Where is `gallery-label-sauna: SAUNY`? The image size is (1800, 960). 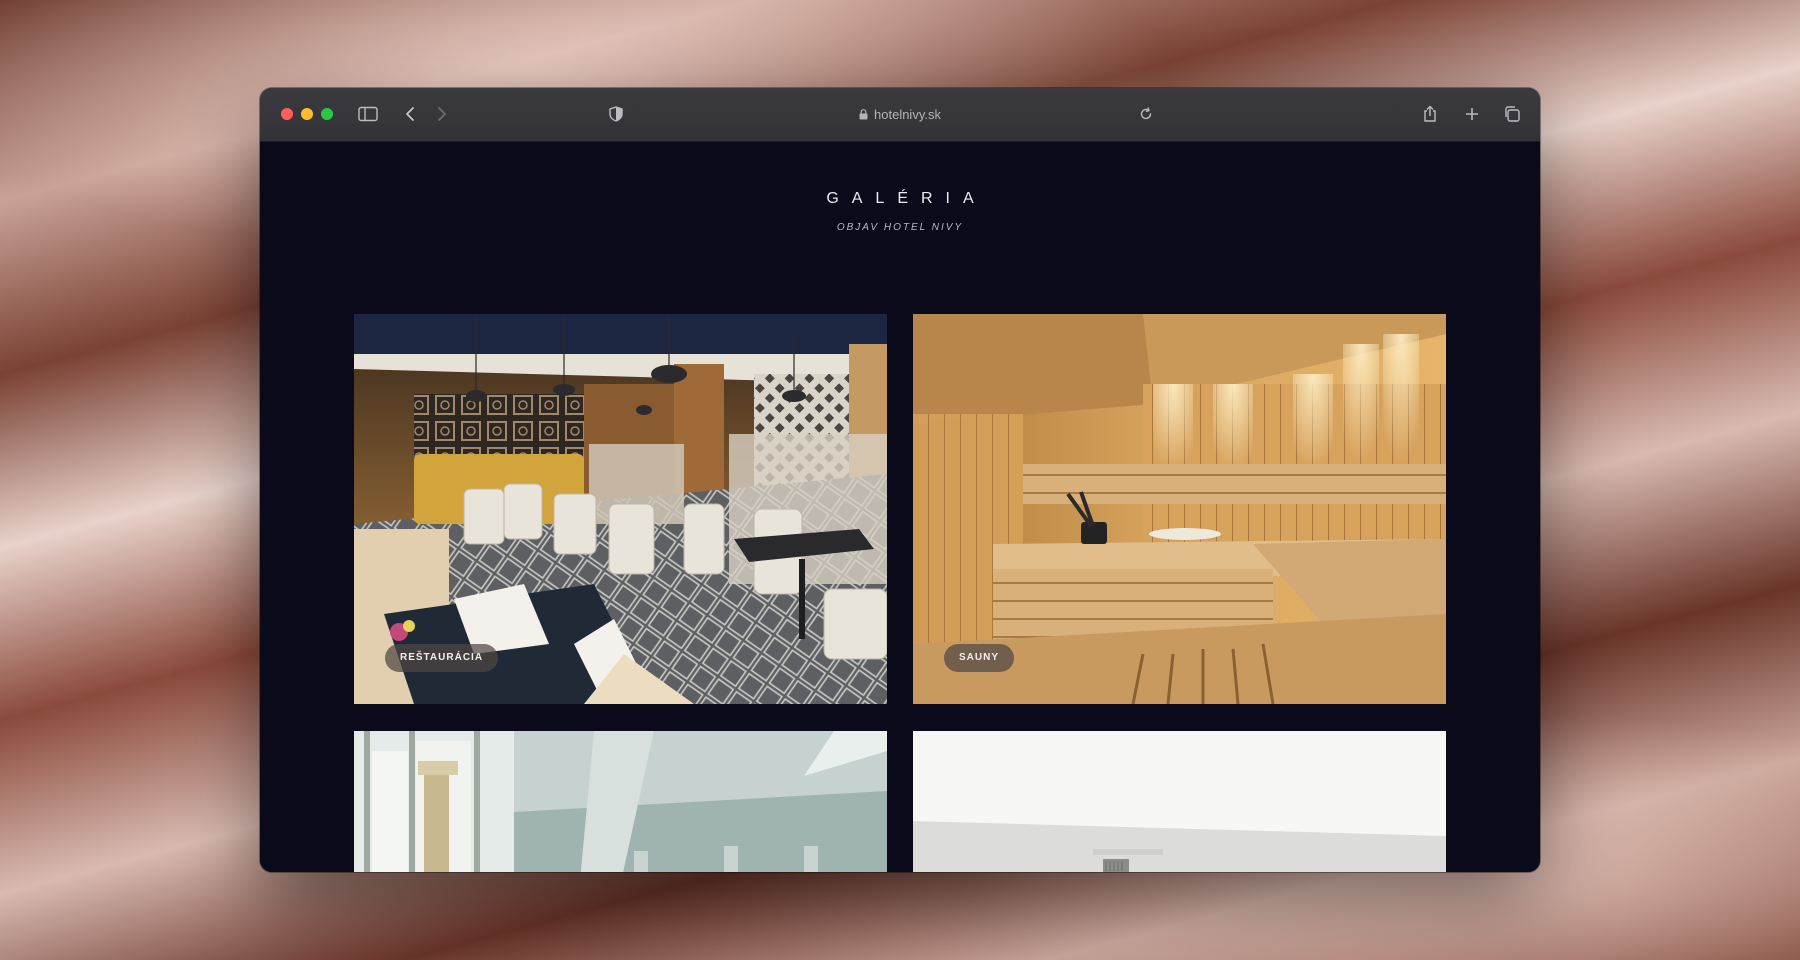 gallery-label-sauna: SAUNY is located at coordinates (979, 658).